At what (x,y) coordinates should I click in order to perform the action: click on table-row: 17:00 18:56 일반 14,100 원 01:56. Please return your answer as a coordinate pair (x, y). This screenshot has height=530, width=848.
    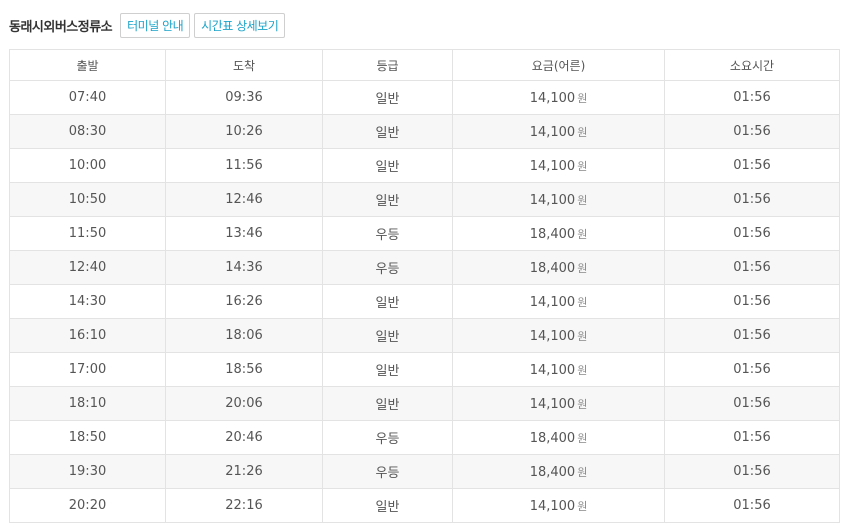
    Looking at the image, I should click on (424, 369).